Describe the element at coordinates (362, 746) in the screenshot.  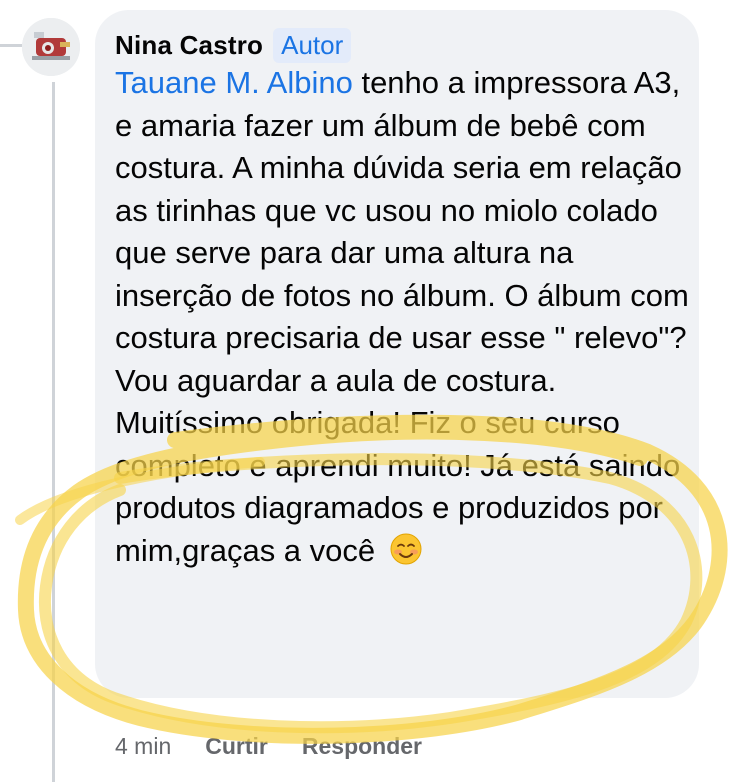
I see `reply-button: Responder` at that location.